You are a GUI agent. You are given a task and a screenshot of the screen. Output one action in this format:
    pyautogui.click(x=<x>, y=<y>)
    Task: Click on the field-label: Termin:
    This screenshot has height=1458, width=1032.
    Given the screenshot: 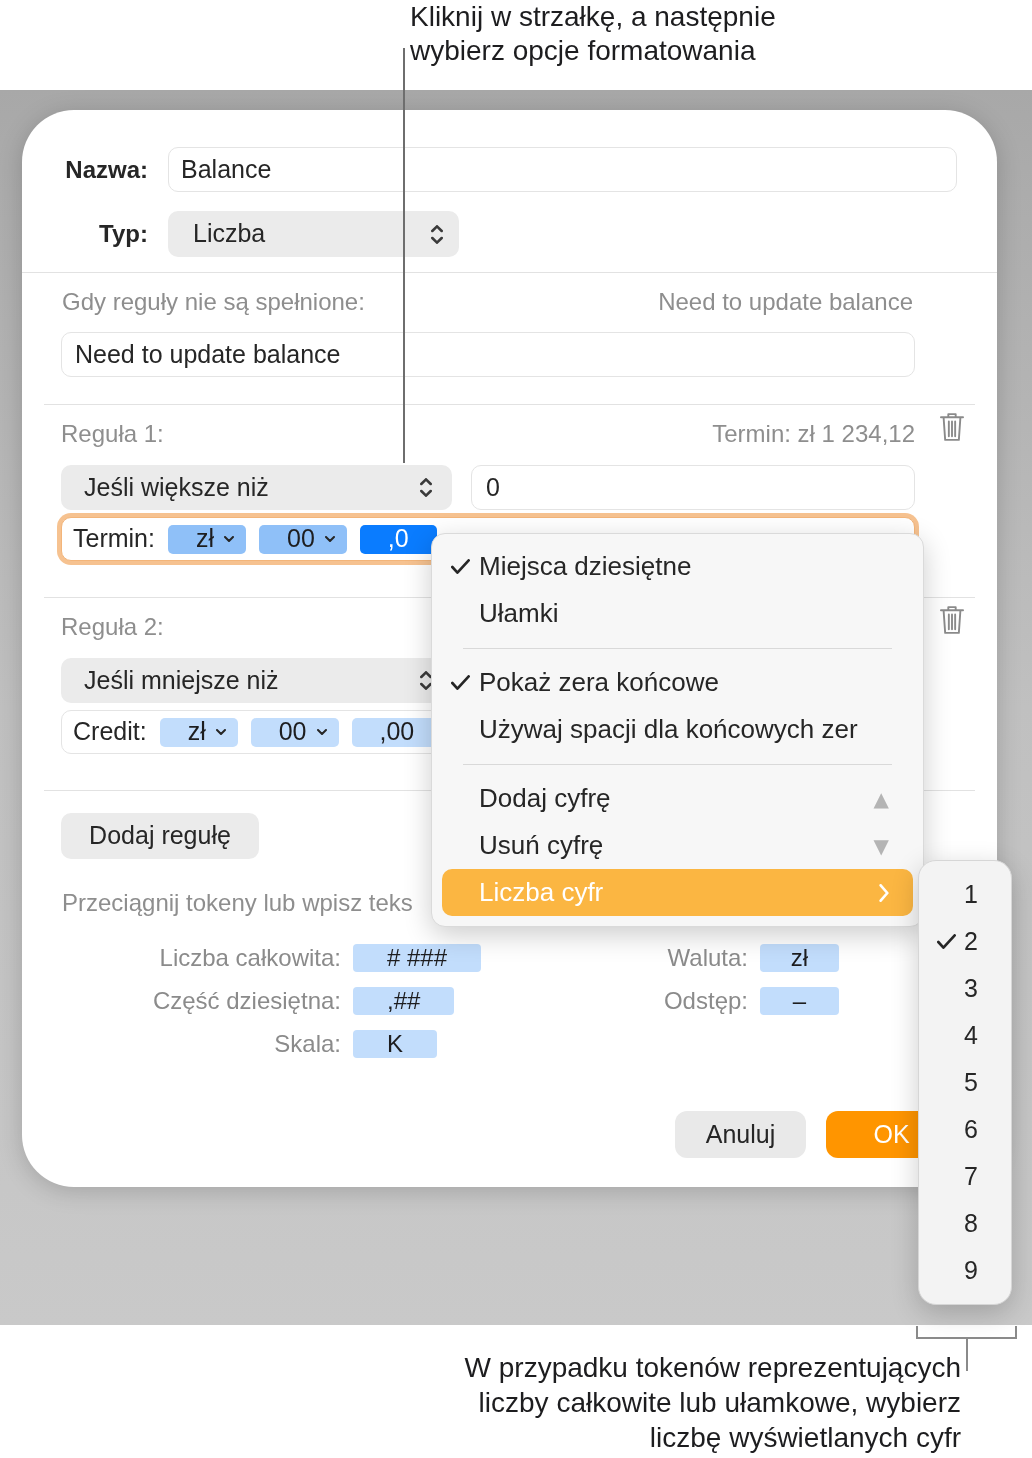 What is the action you would take?
    pyautogui.click(x=114, y=539)
    